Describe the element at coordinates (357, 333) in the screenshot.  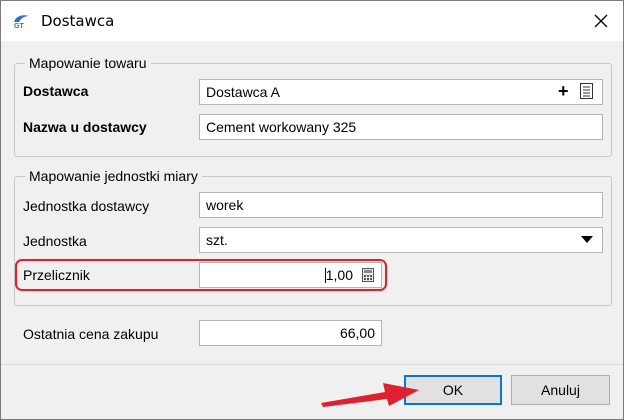
I see `last-price-value: 66,00` at that location.